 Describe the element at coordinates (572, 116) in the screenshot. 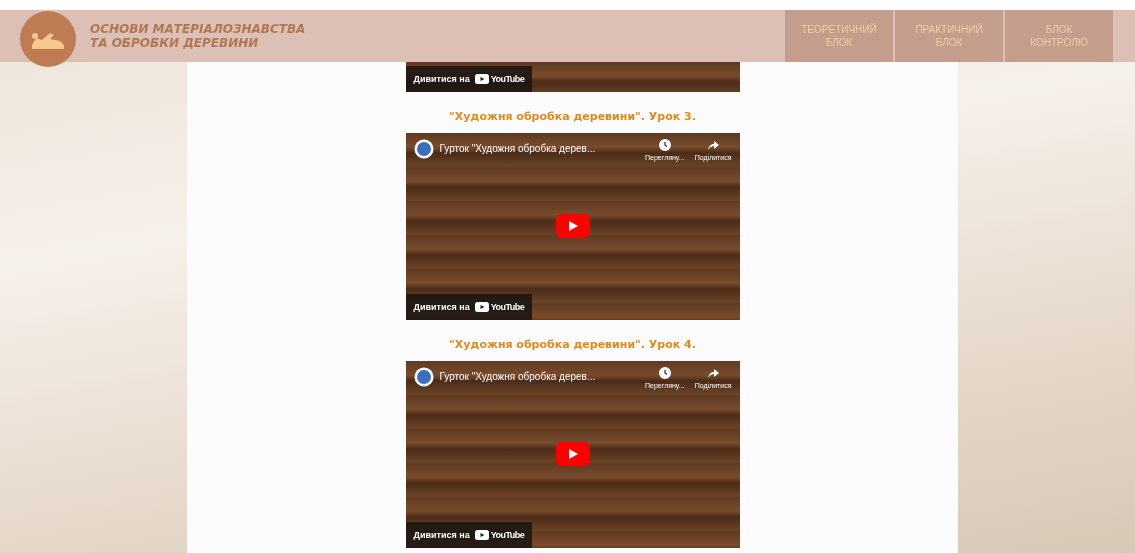

I see `video-title: "Художня обробка деревини". Урок 3.` at that location.